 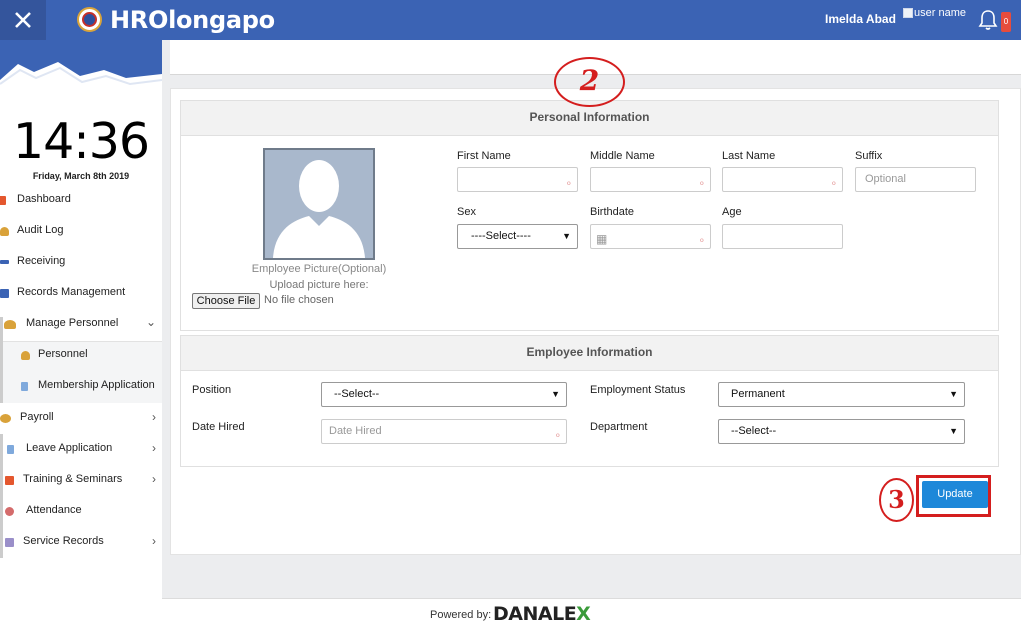 I want to click on avatar: user name, so click(x=934, y=13).